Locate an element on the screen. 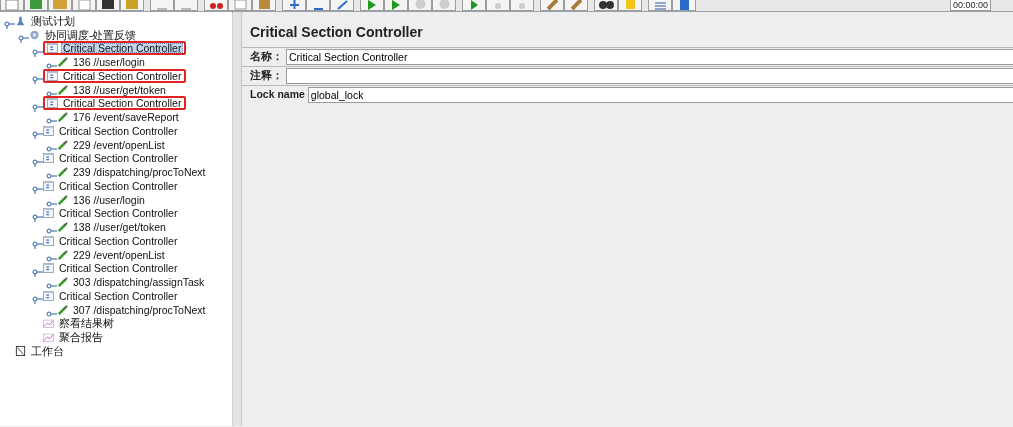 This screenshot has height=427, width=1013. binoculars-icon is located at coordinates (606, 5).